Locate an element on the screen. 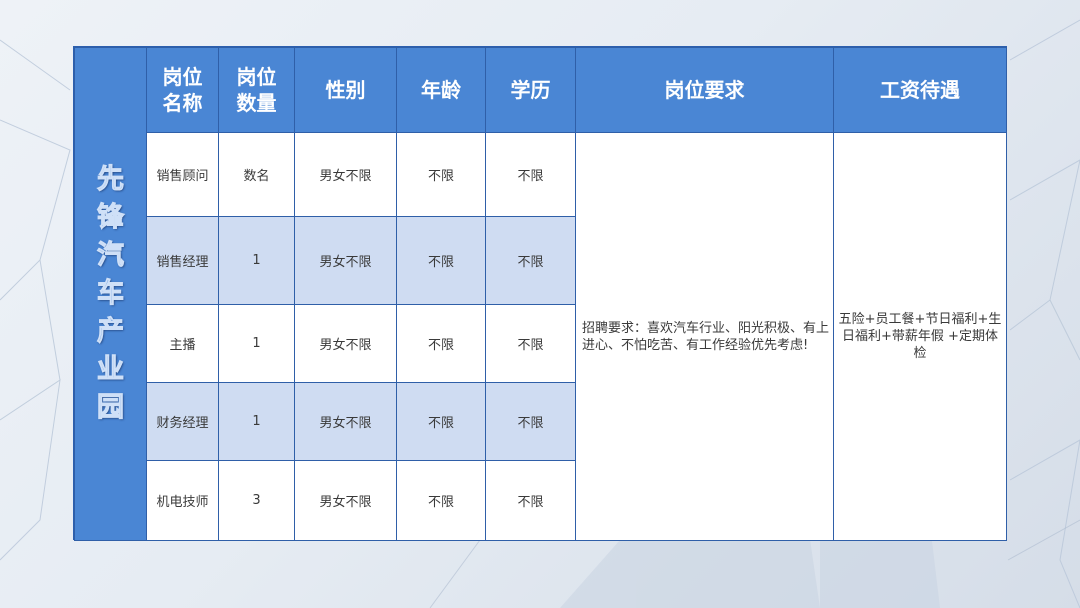 This screenshot has width=1080, height=608. header-gender: 性别 is located at coordinates (345, 90).